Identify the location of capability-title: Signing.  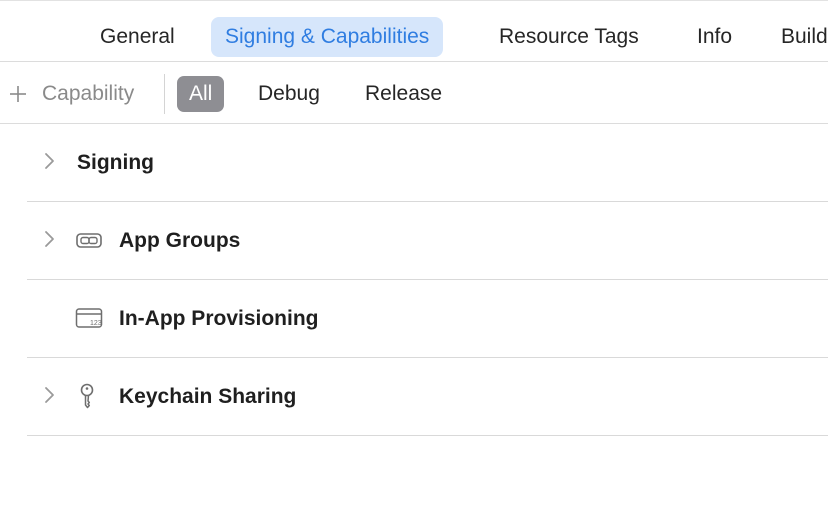
(115, 162).